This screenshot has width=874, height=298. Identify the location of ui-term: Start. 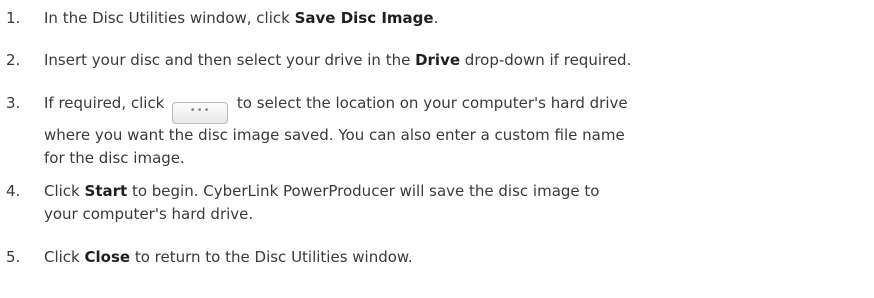
(106, 191).